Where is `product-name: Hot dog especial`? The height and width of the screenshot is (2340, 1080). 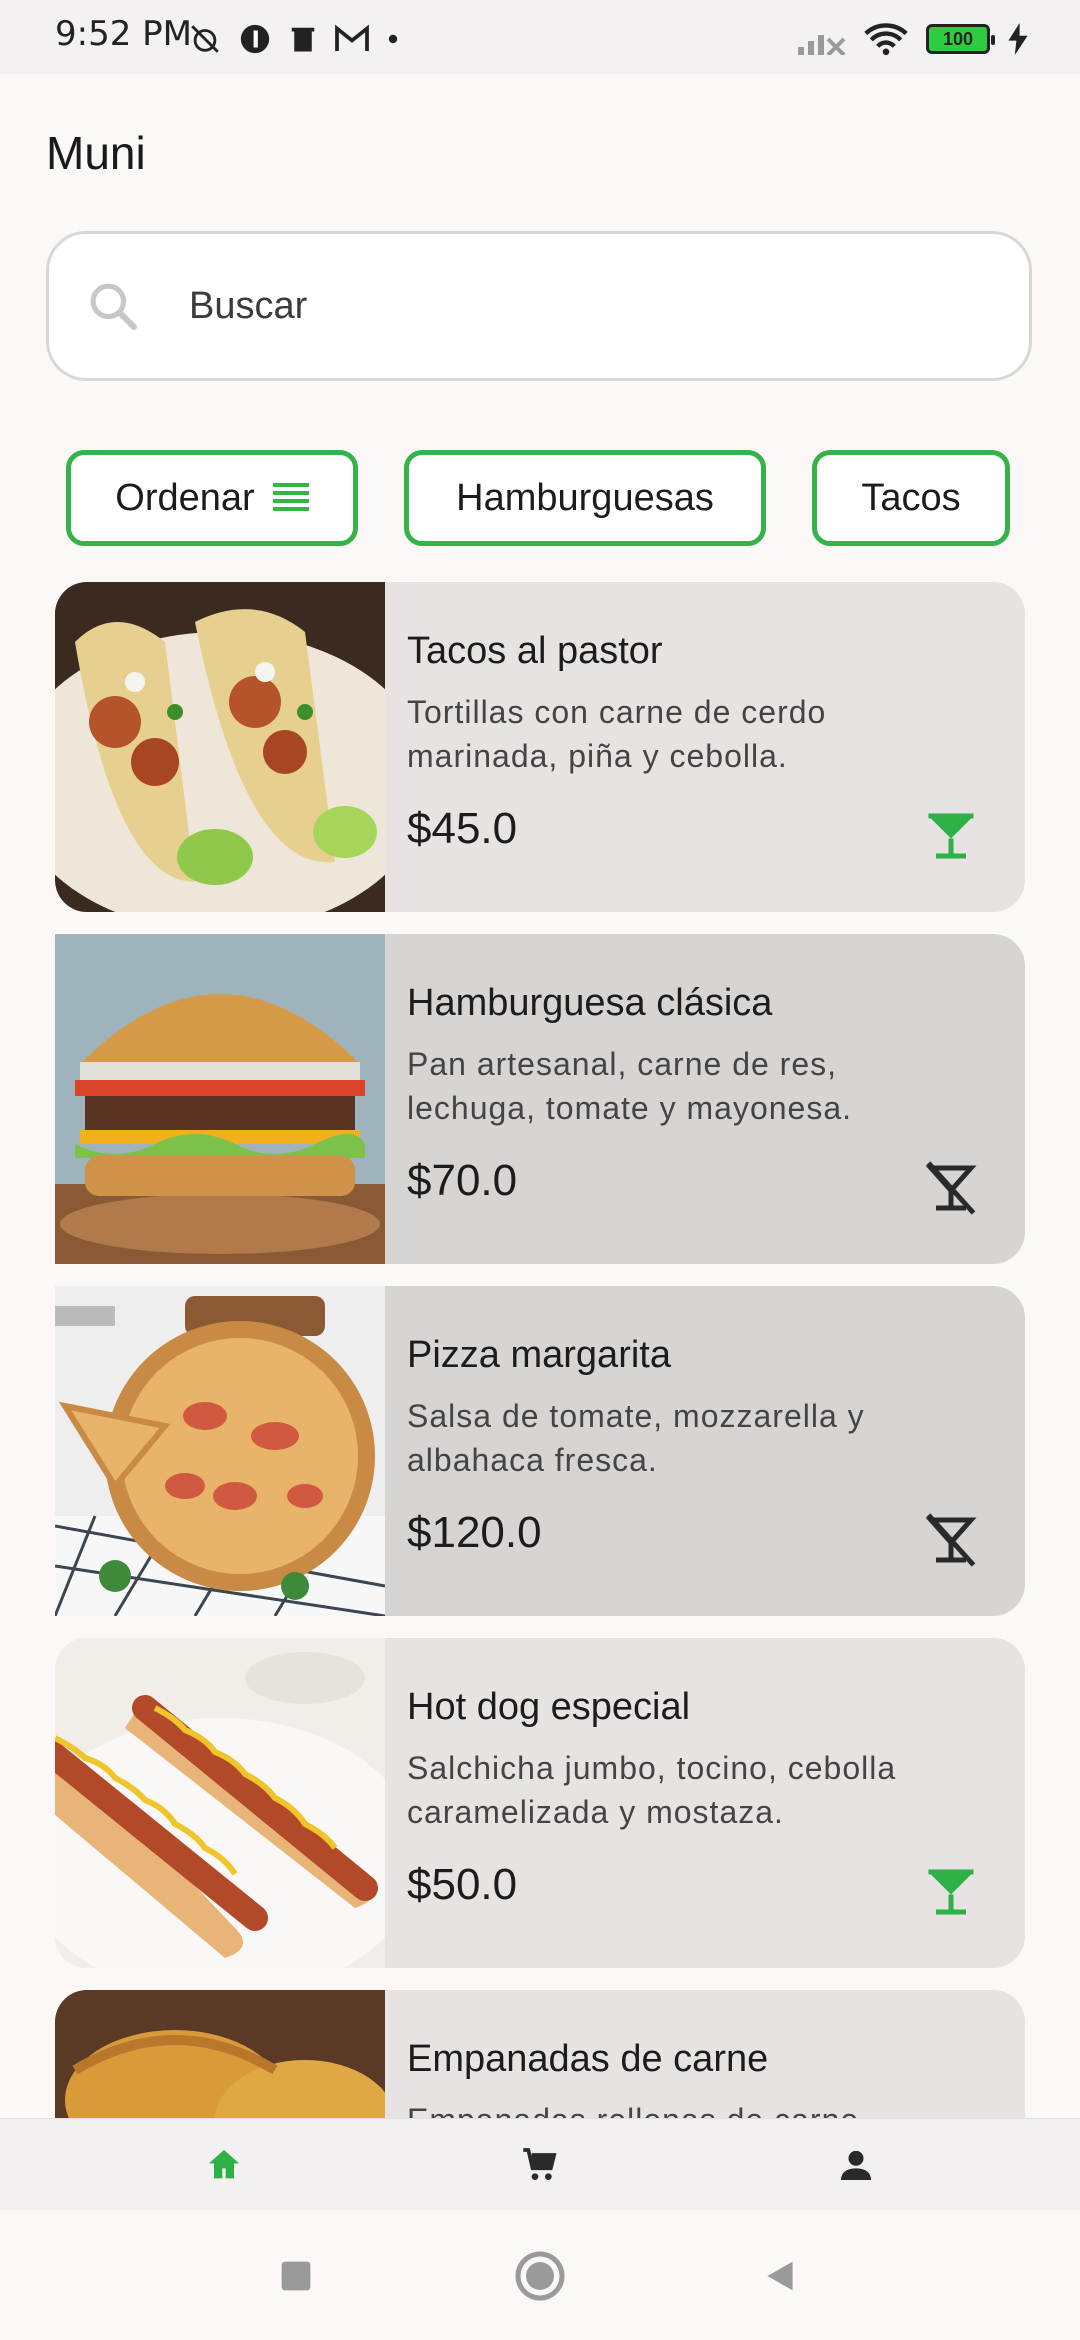 product-name: Hot dog especial is located at coordinates (549, 1707).